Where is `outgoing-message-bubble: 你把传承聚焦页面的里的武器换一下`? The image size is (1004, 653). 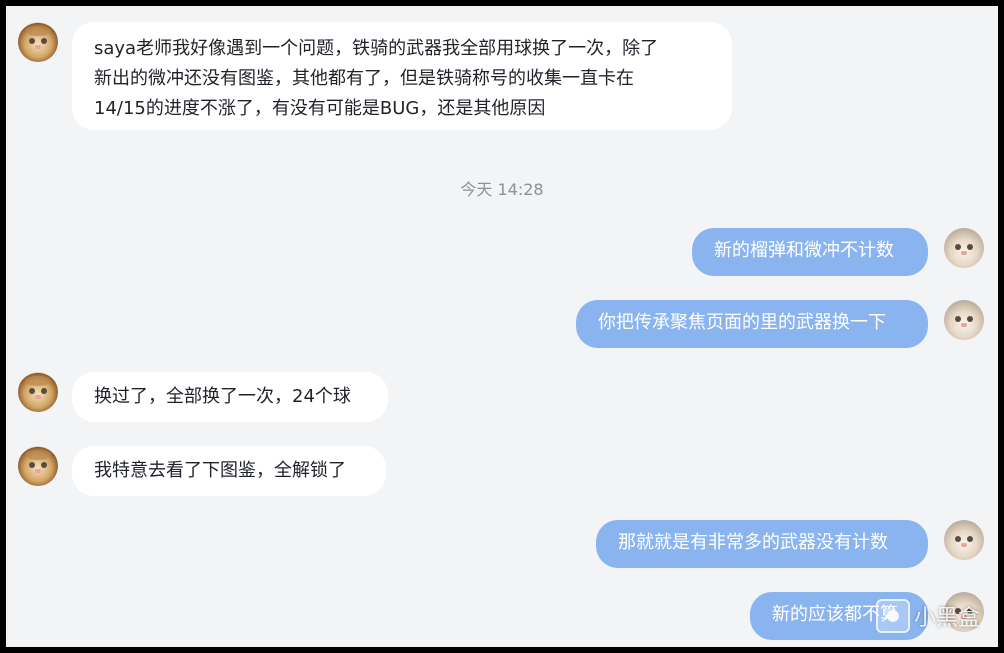 outgoing-message-bubble: 你把传承聚焦页面的里的武器换一下 is located at coordinates (752, 324).